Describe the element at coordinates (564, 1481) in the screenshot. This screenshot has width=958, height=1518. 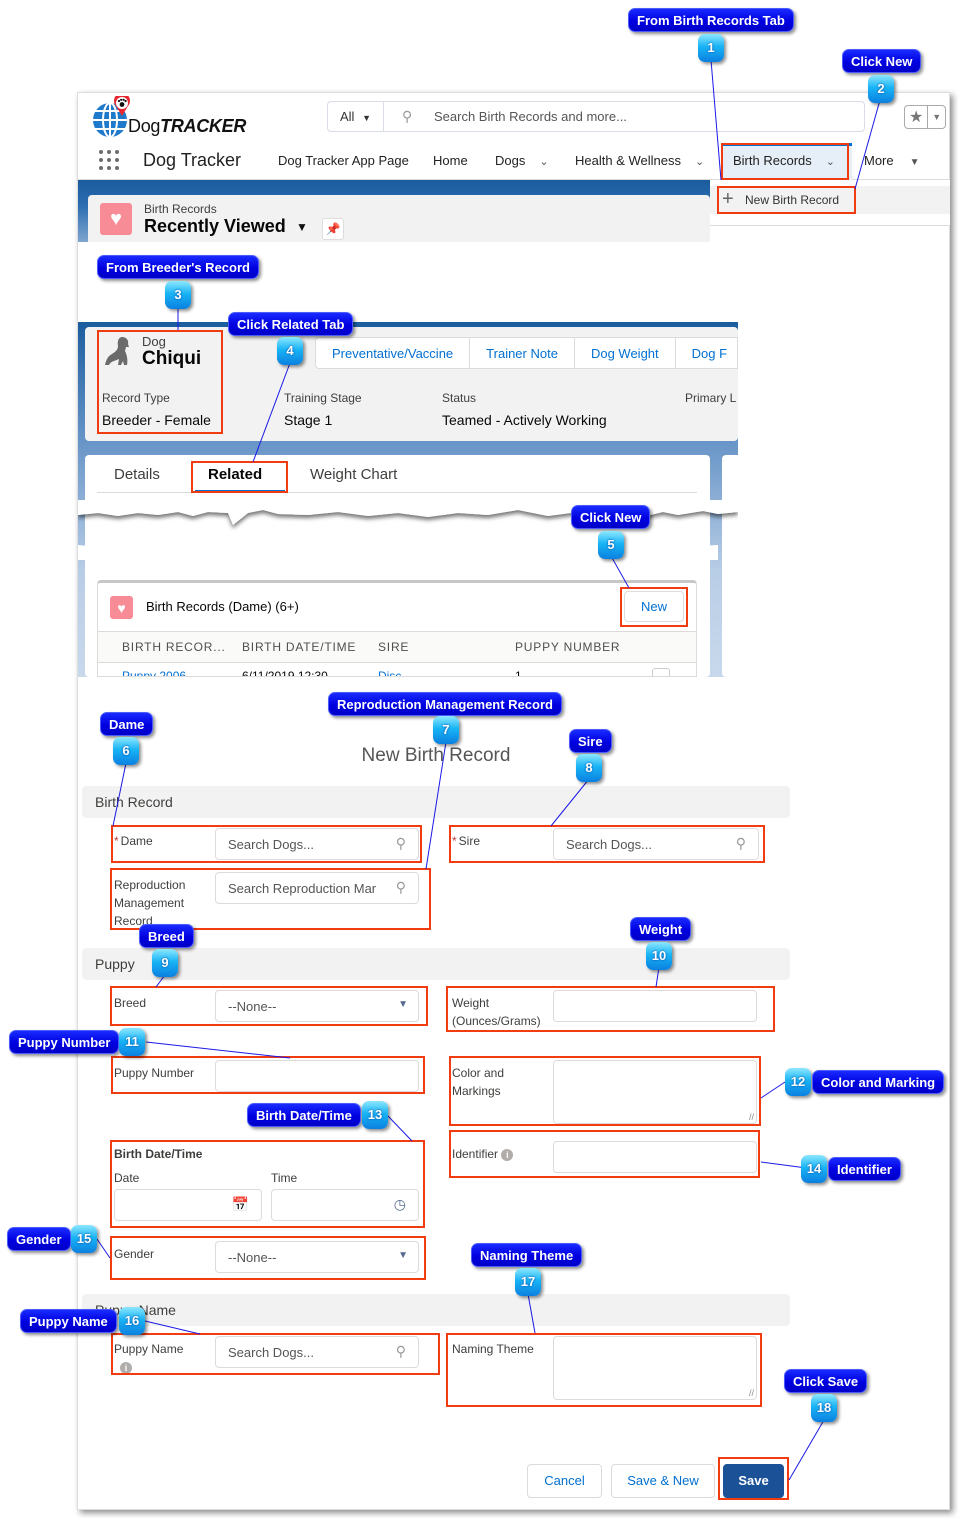
I see `cancel-button: Cancel` at that location.